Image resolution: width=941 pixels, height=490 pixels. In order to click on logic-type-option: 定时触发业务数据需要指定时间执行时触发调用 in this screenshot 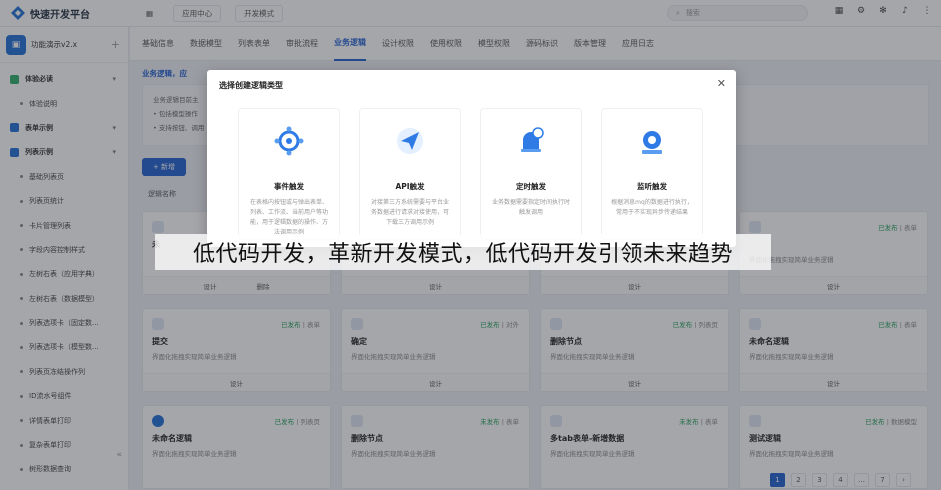, I will do `click(531, 174)`.